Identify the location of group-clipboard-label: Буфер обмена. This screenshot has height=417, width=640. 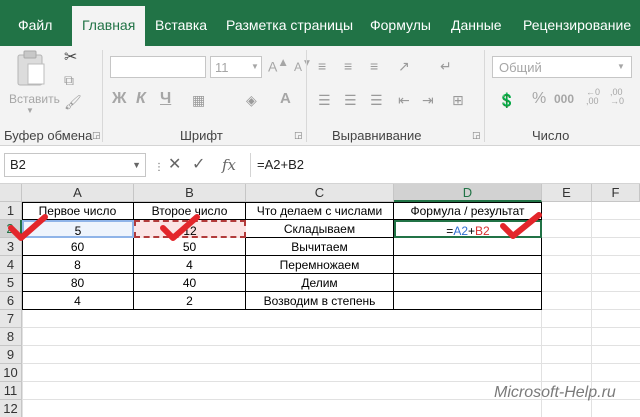
(48, 135).